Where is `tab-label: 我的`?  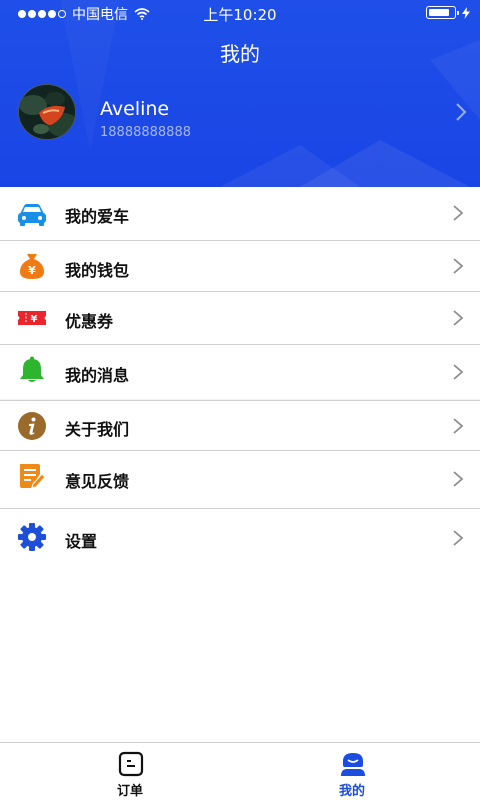 tab-label: 我的 is located at coordinates (351, 791).